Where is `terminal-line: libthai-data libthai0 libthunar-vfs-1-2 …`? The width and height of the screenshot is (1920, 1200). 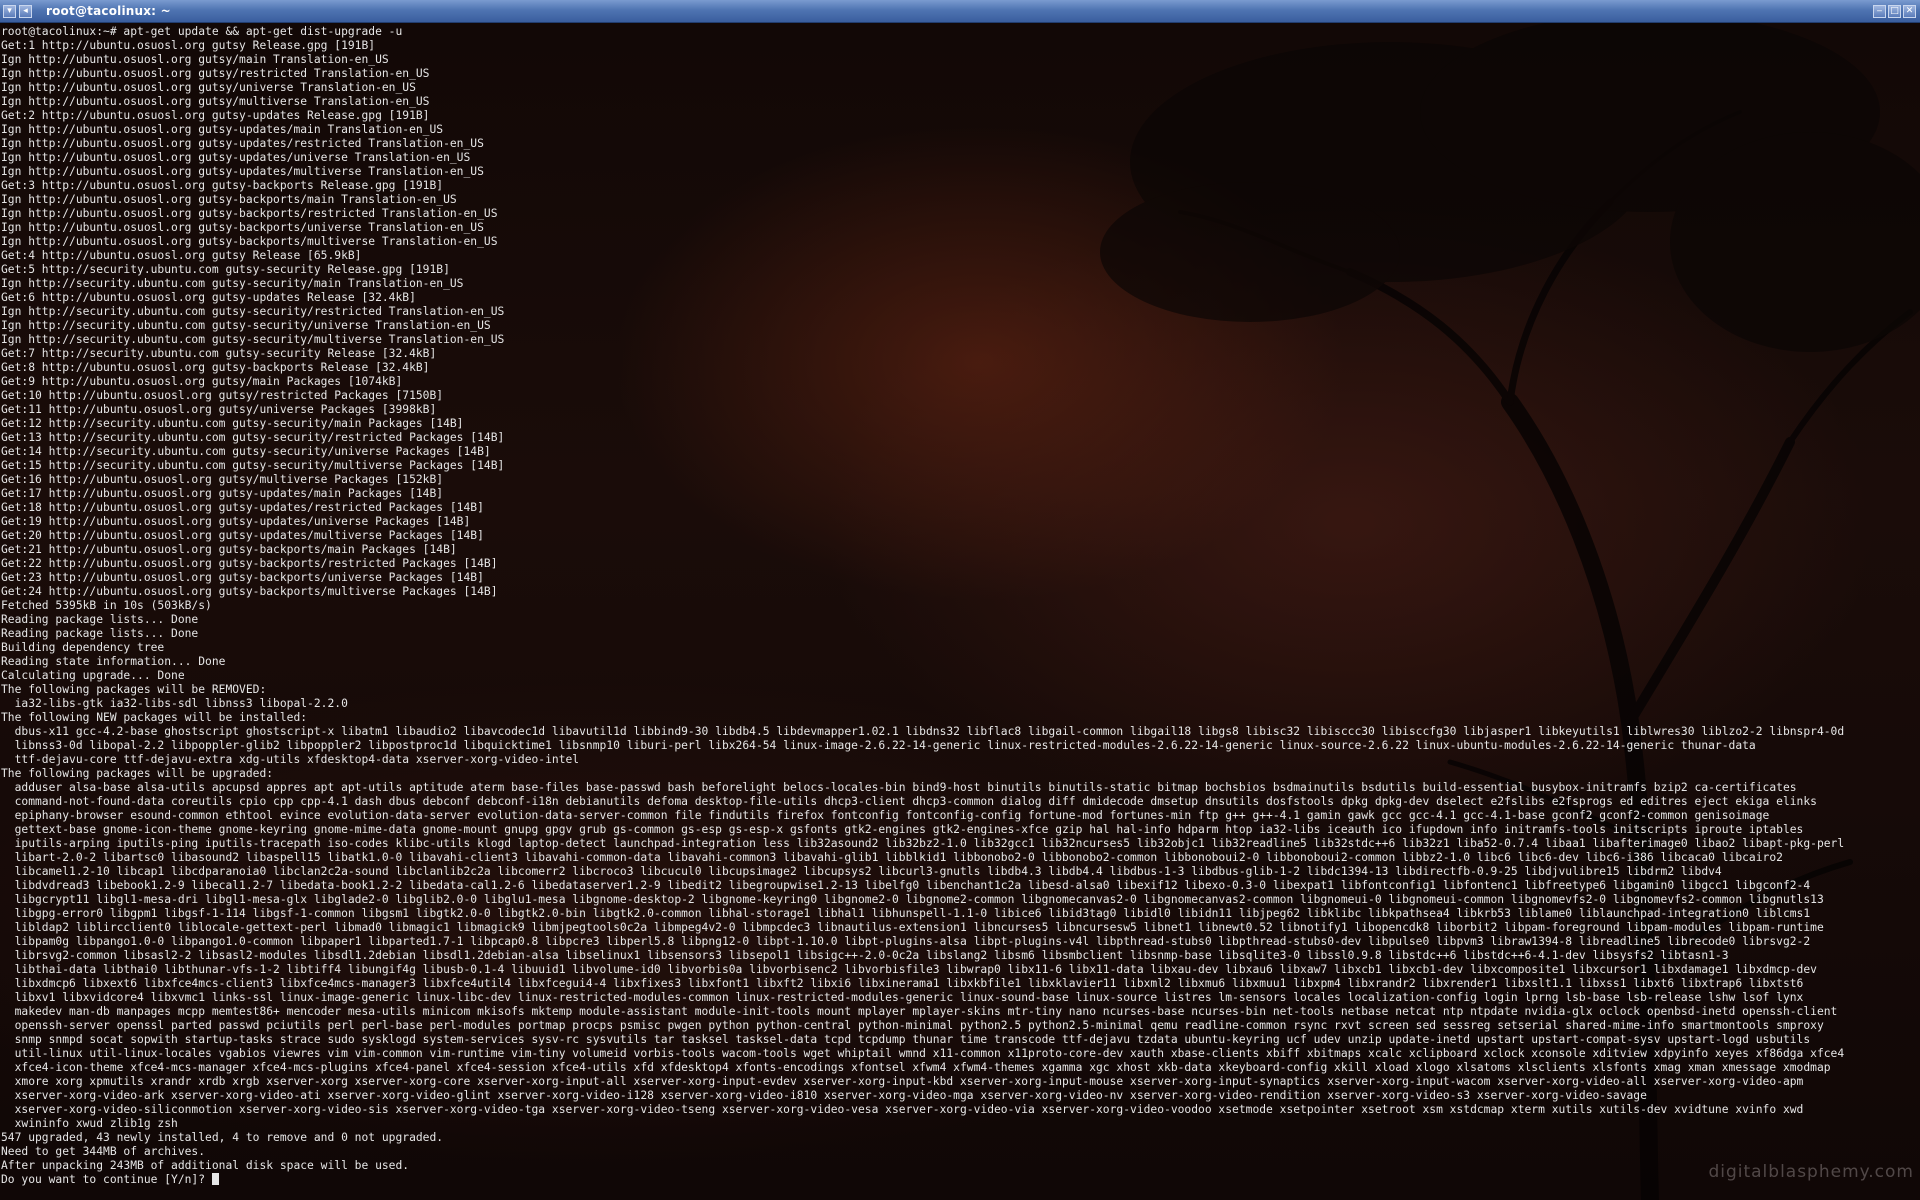
terminal-line: libthai-data libthai0 libthunar-vfs-1-2 … is located at coordinates (909, 969).